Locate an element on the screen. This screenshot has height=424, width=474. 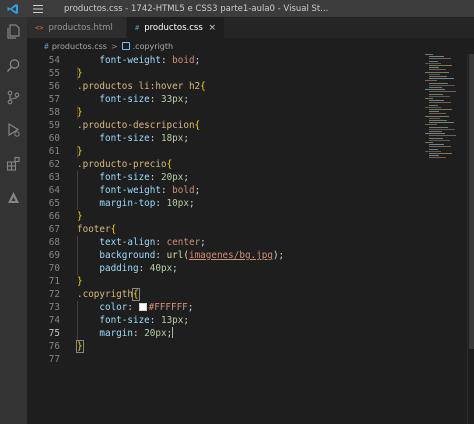
close-icon: × is located at coordinates (212, 28).